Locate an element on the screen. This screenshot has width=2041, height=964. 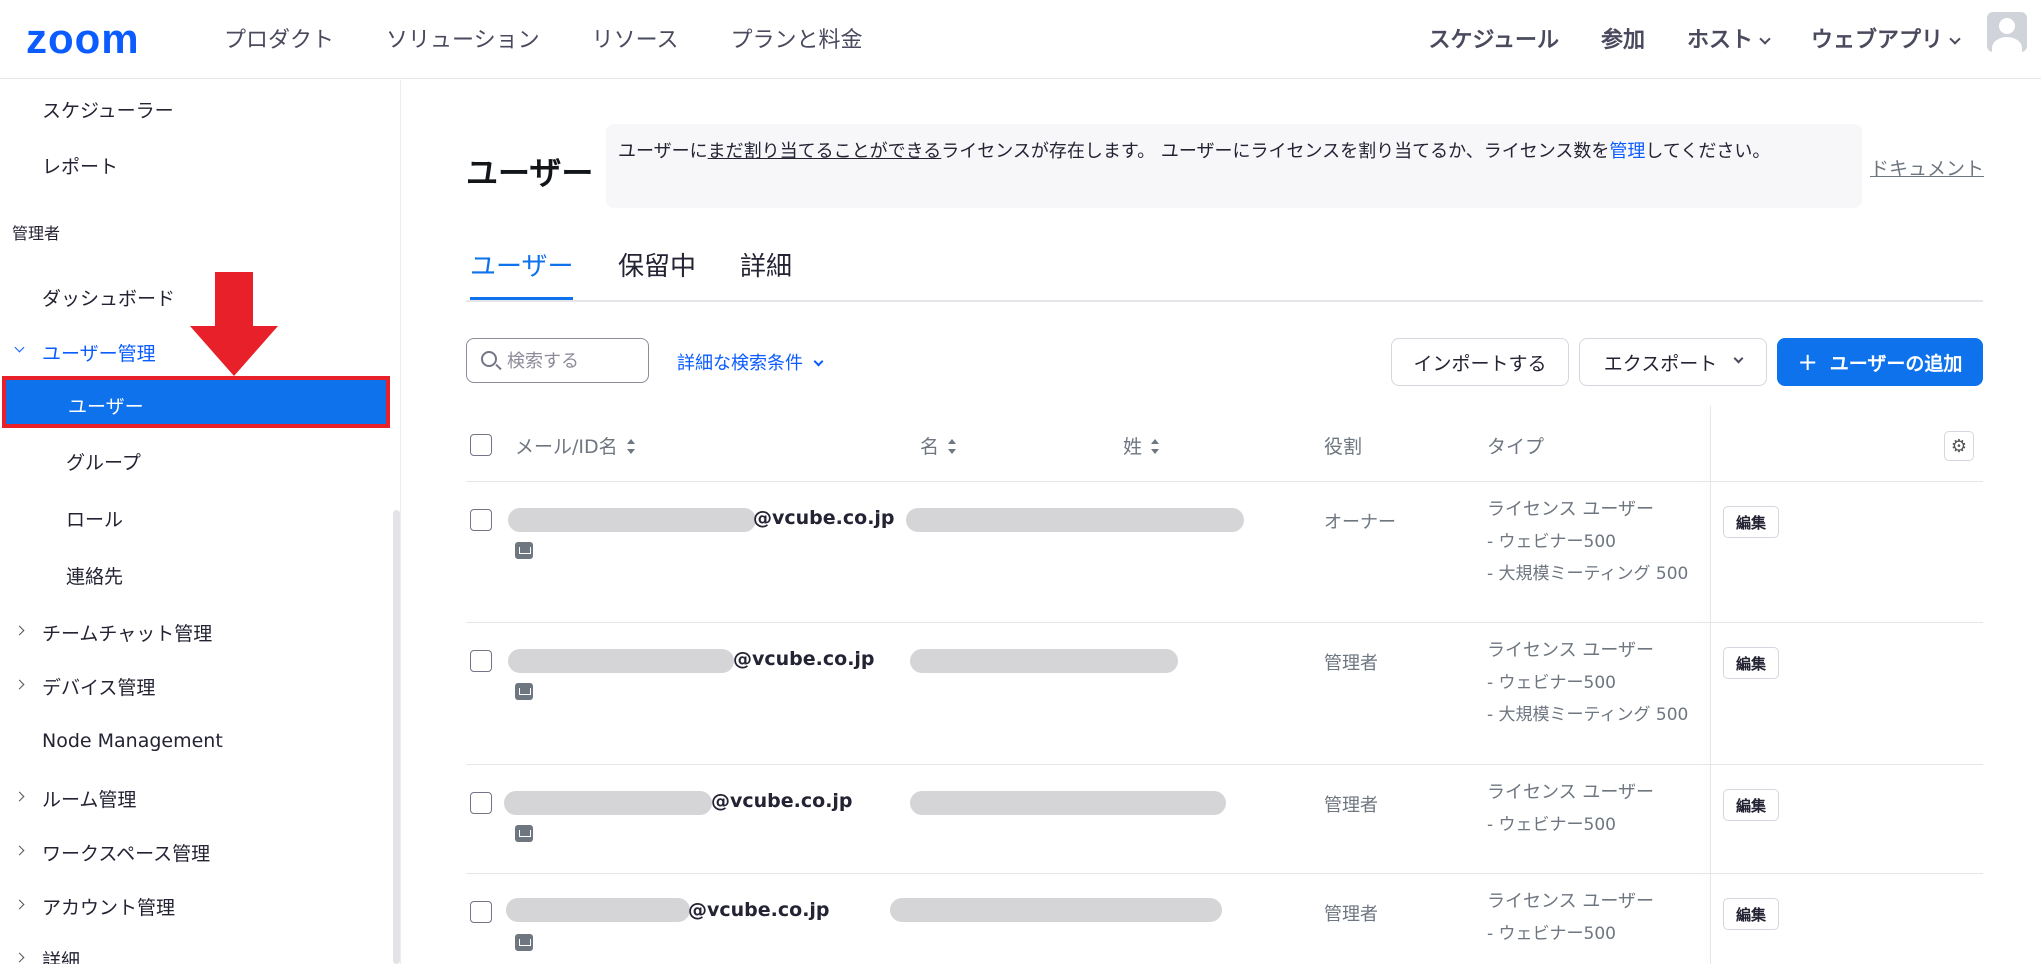
column-first-name: 名 is located at coordinates (938, 445).